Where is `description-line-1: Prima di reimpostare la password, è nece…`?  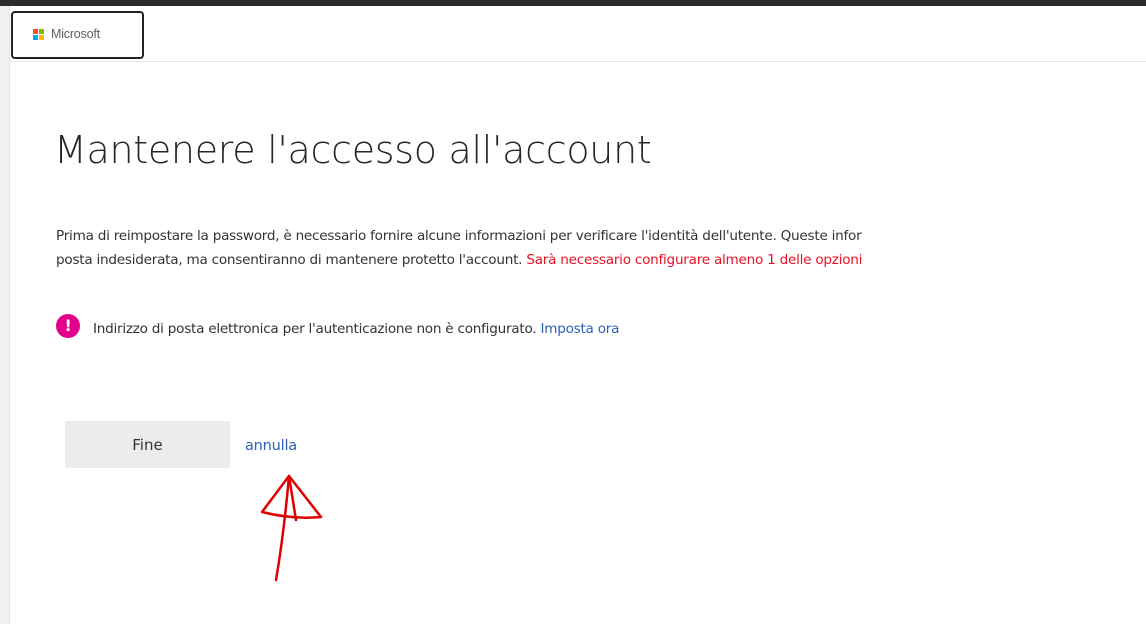 description-line-1: Prima di reimpostare la password, è nece… is located at coordinates (459, 236).